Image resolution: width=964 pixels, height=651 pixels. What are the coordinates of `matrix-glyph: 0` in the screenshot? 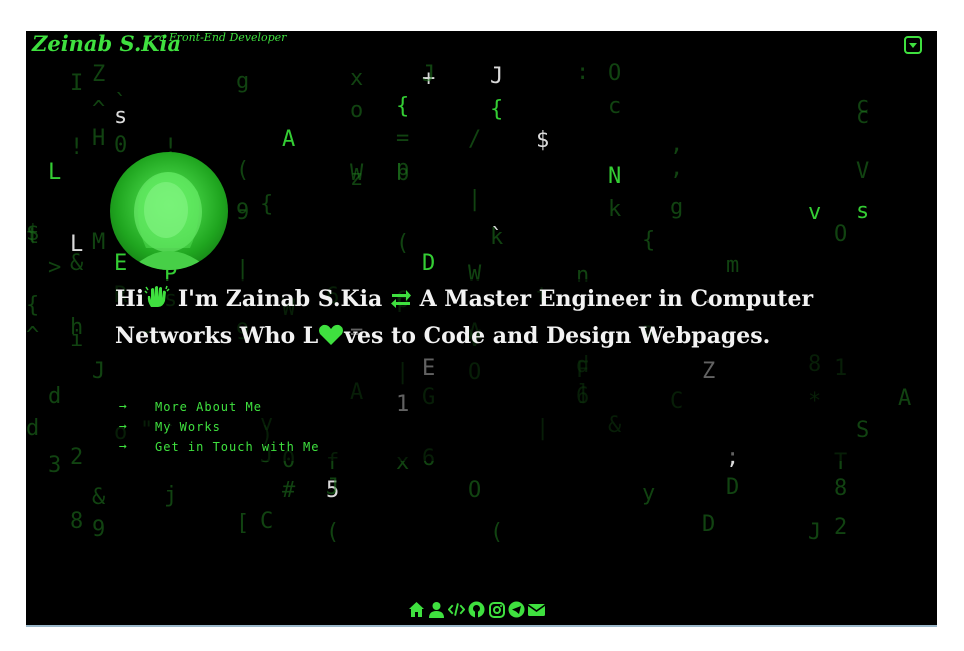 It's located at (121, 145).